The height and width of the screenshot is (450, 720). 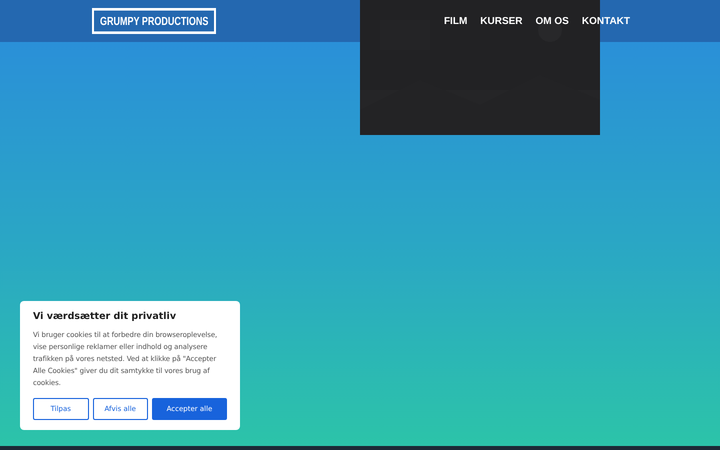 What do you see at coordinates (501, 21) in the screenshot?
I see `nav-link: KURSER` at bounding box center [501, 21].